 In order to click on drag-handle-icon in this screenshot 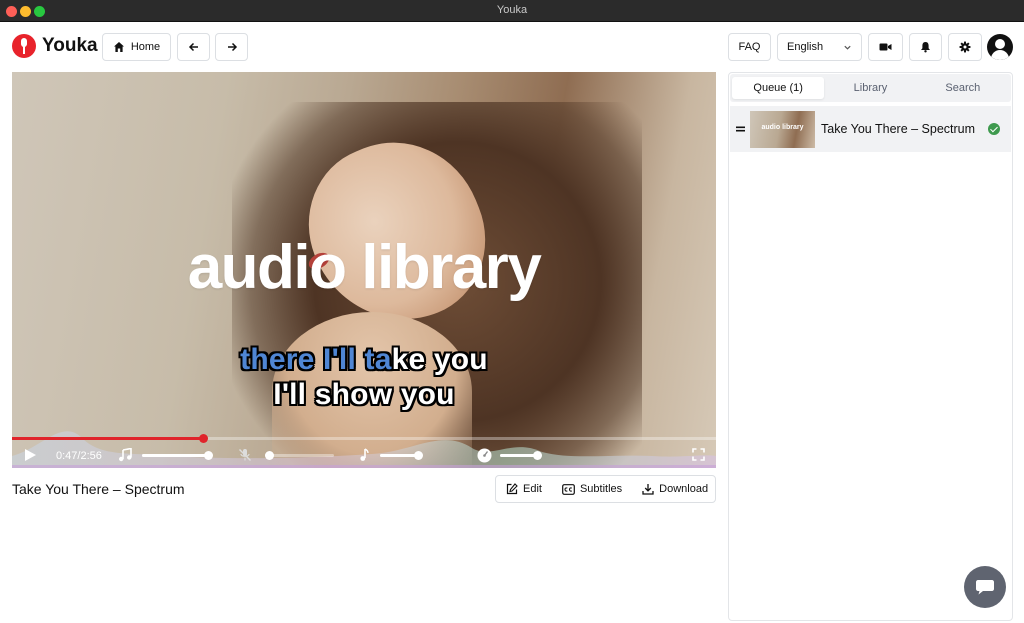, I will do `click(740, 129)`.